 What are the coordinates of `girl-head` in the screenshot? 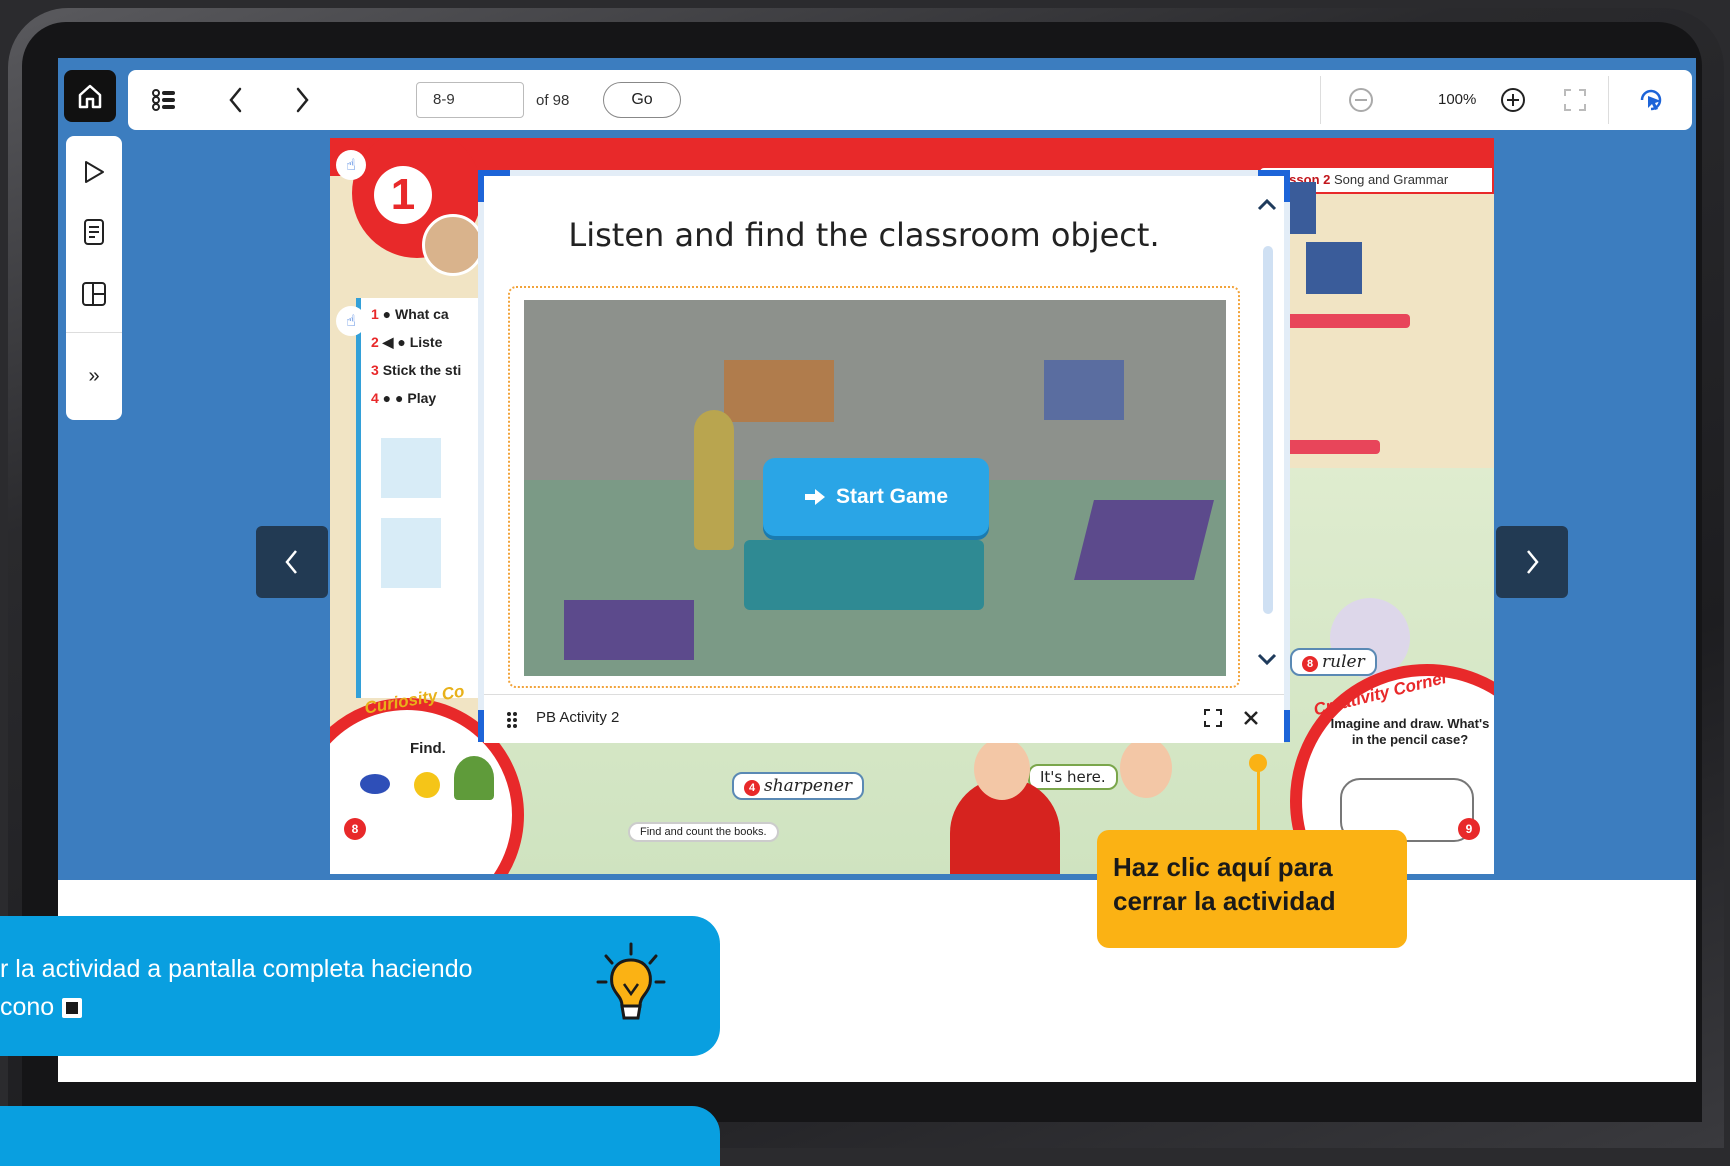 It's located at (1146, 768).